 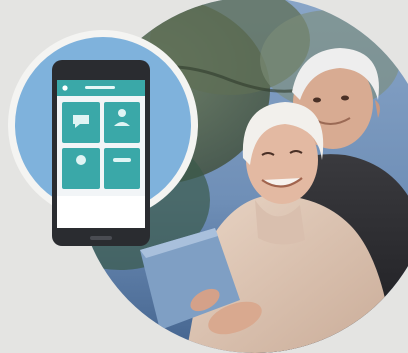 I want to click on app-menu-icon, so click(x=65, y=88).